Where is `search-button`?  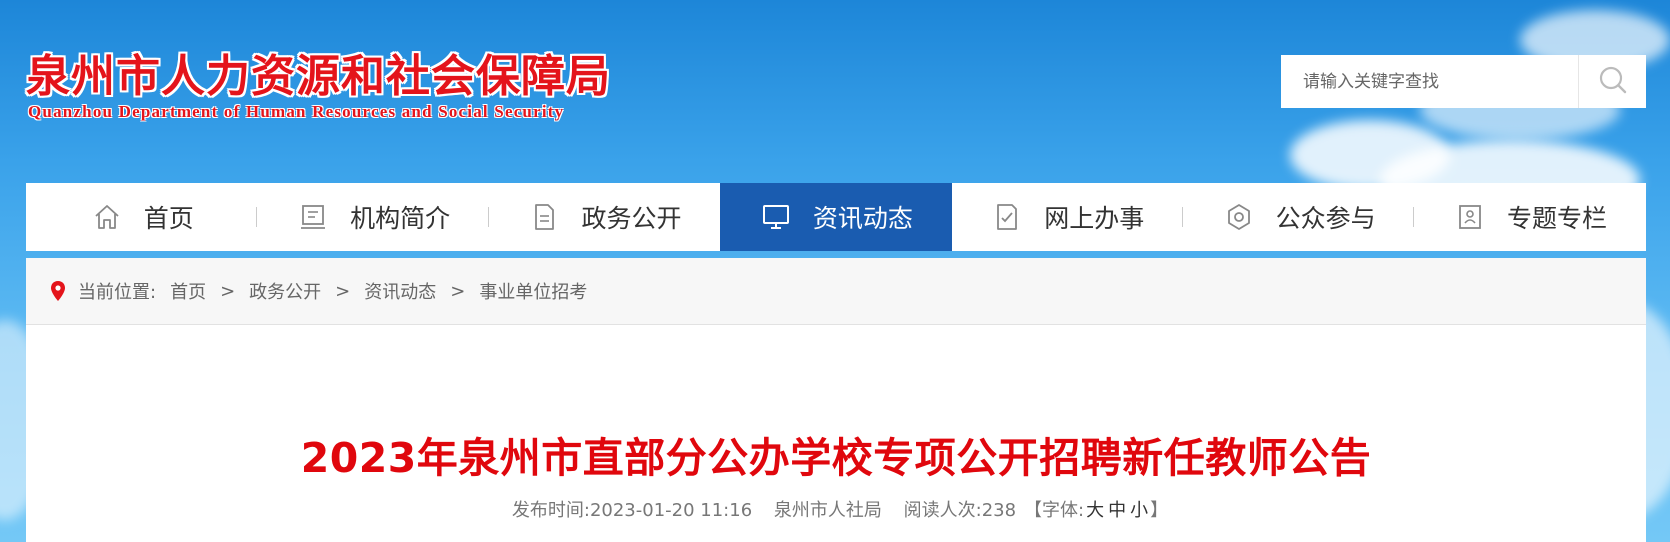 search-button is located at coordinates (1612, 81).